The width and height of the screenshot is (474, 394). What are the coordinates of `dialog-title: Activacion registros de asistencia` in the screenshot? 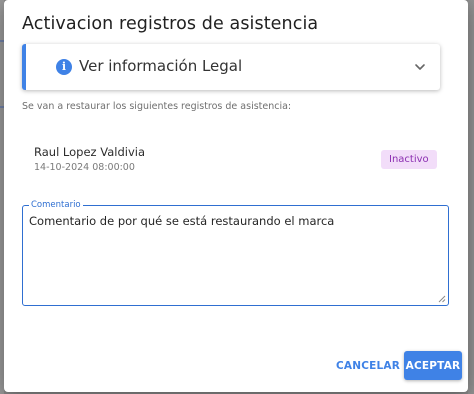 It's located at (170, 24).